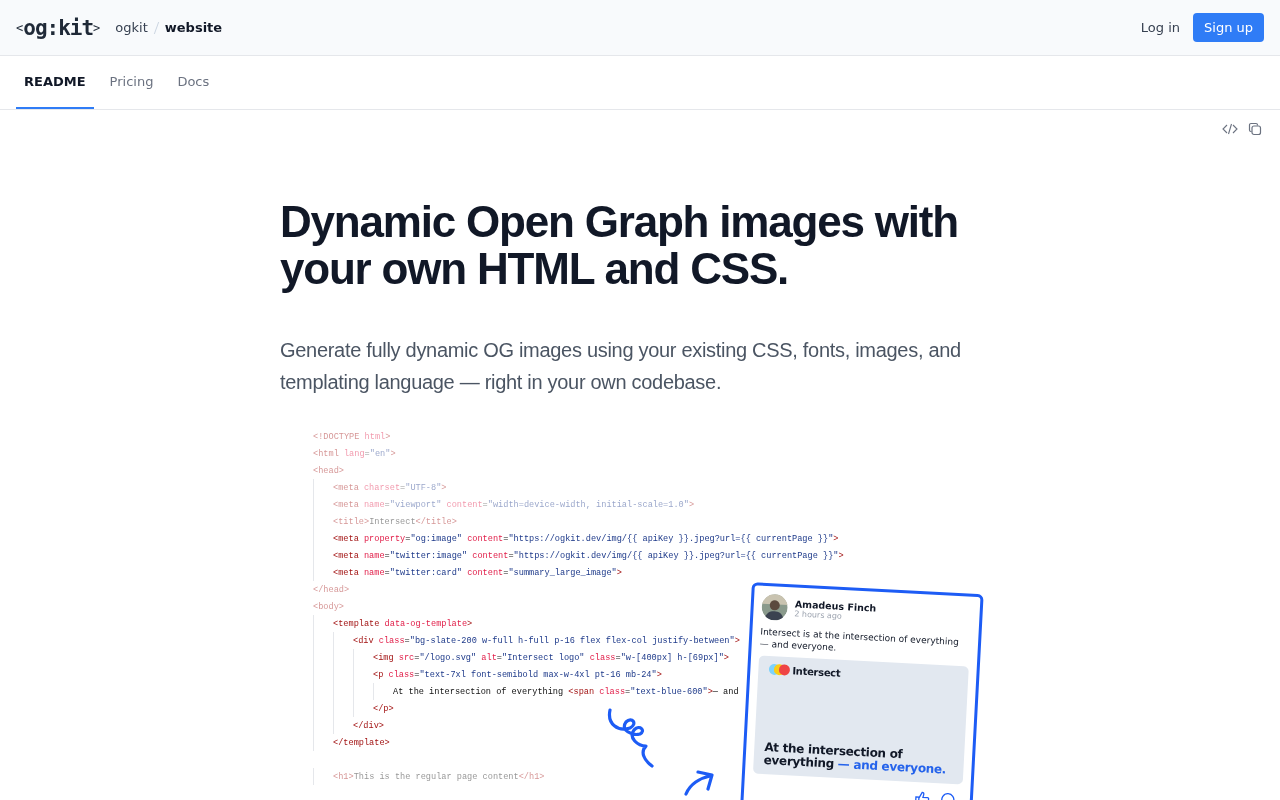 The height and width of the screenshot is (800, 1280). Describe the element at coordinates (922, 794) in the screenshot. I see `thumbs-up-icon` at that location.